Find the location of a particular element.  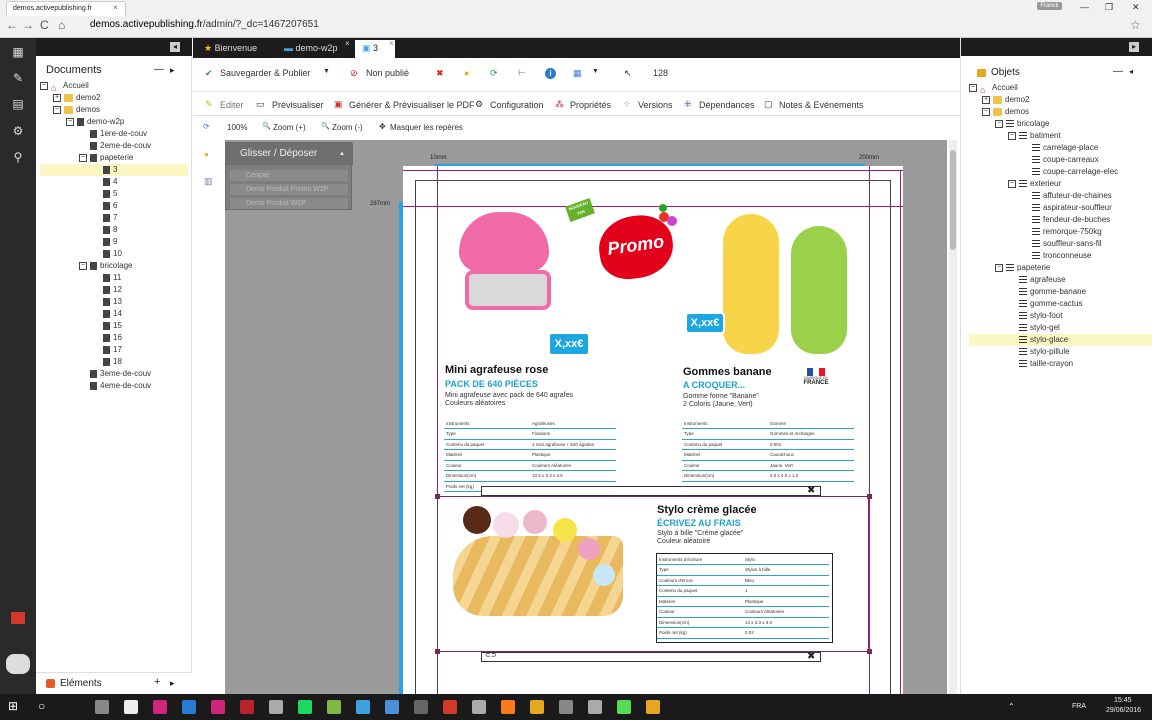

drag-item-produit: Demo Produit W2P is located at coordinates (289, 203).